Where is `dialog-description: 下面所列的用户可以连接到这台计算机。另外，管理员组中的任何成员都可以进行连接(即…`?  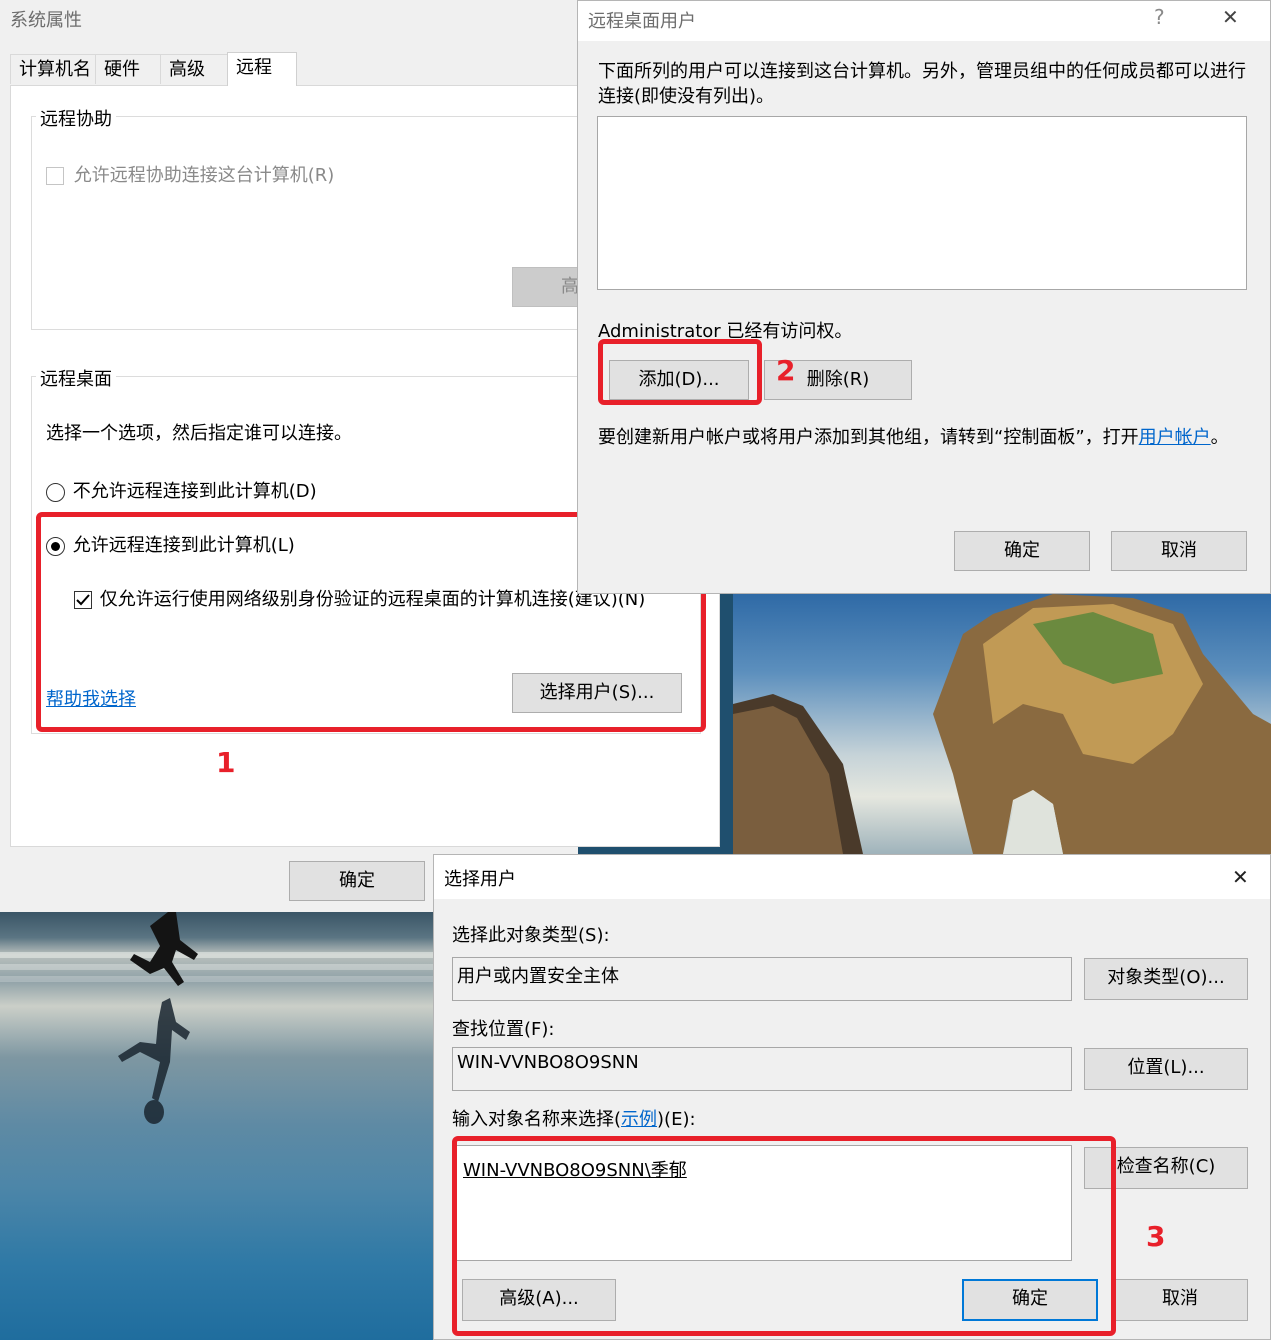
dialog-description: 下面所列的用户可以连接到这台计算机。另外，管理员组中的任何成员都可以进行连接(即… is located at coordinates (922, 84).